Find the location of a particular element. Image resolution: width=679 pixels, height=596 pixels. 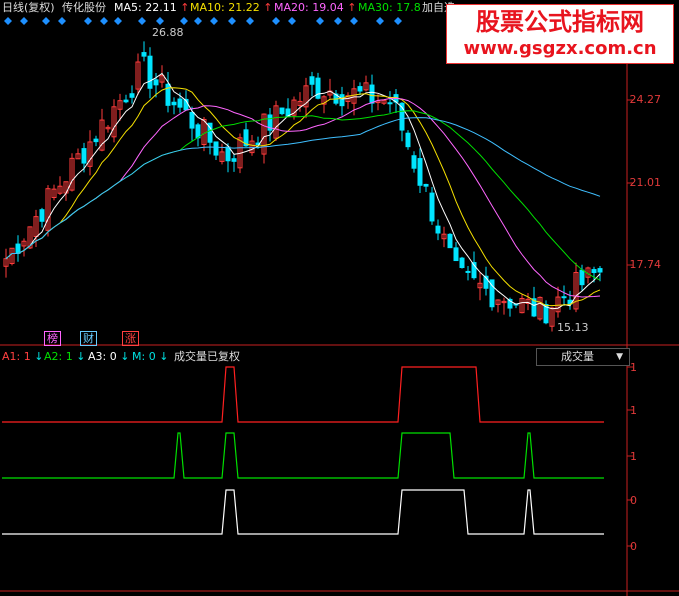

a2-label: A2: 1 ↓ is located at coordinates (65, 356).